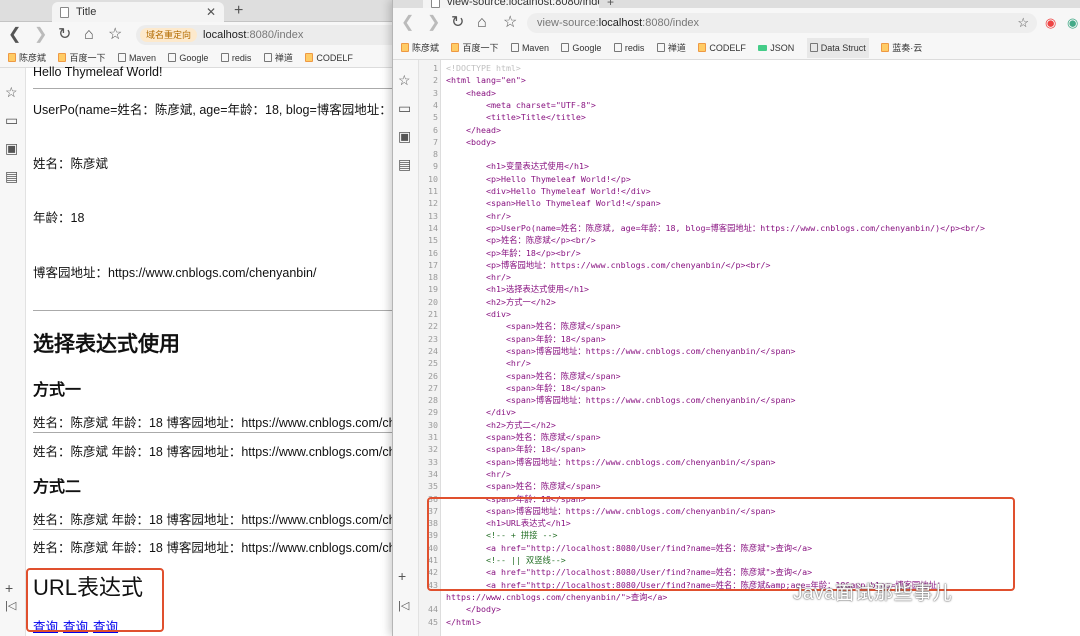 Image resolution: width=1080 pixels, height=636 pixels. What do you see at coordinates (433, 449) in the screenshot?
I see `line-number: 32` at bounding box center [433, 449].